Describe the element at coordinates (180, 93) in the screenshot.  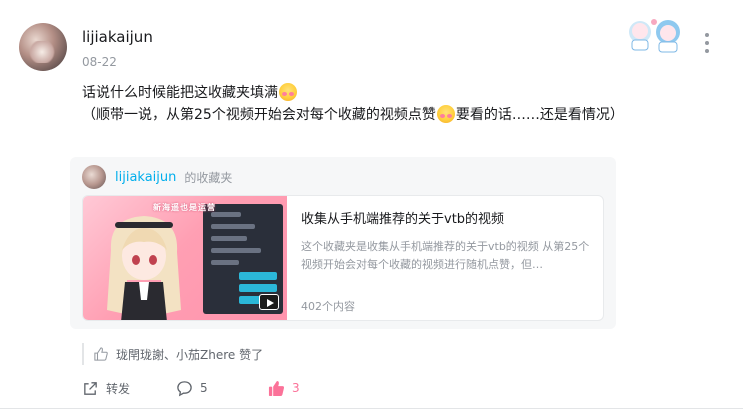
I see `post-text-line1: 话说什么时候能把这收藏夹填满` at that location.